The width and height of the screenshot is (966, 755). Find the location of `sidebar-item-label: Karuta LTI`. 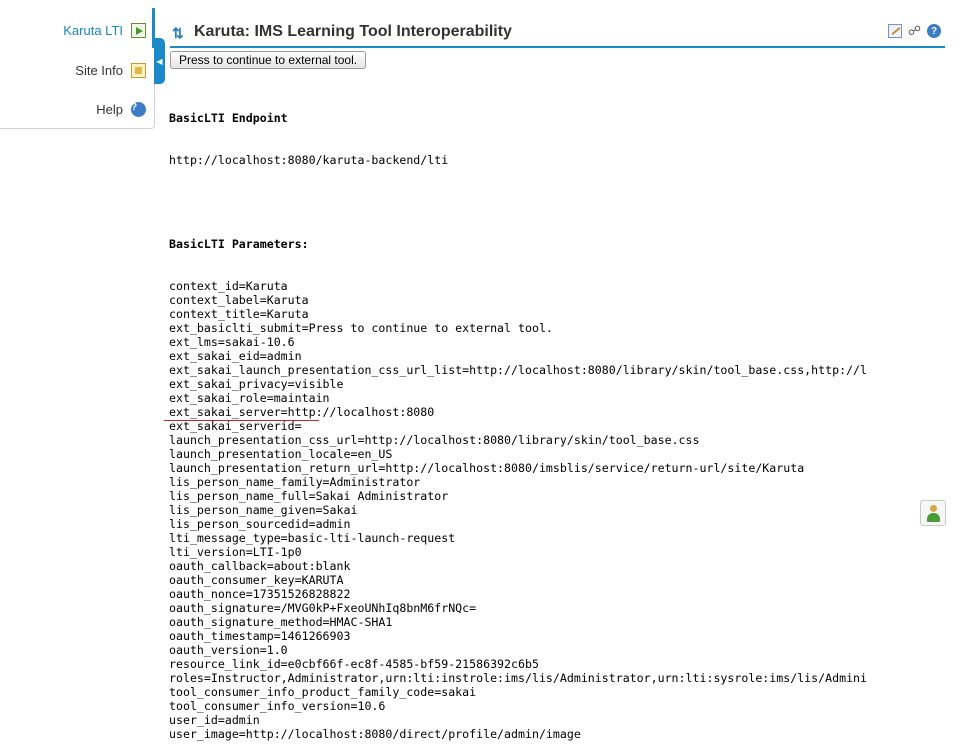

sidebar-item-label: Karuta LTI is located at coordinates (93, 30).